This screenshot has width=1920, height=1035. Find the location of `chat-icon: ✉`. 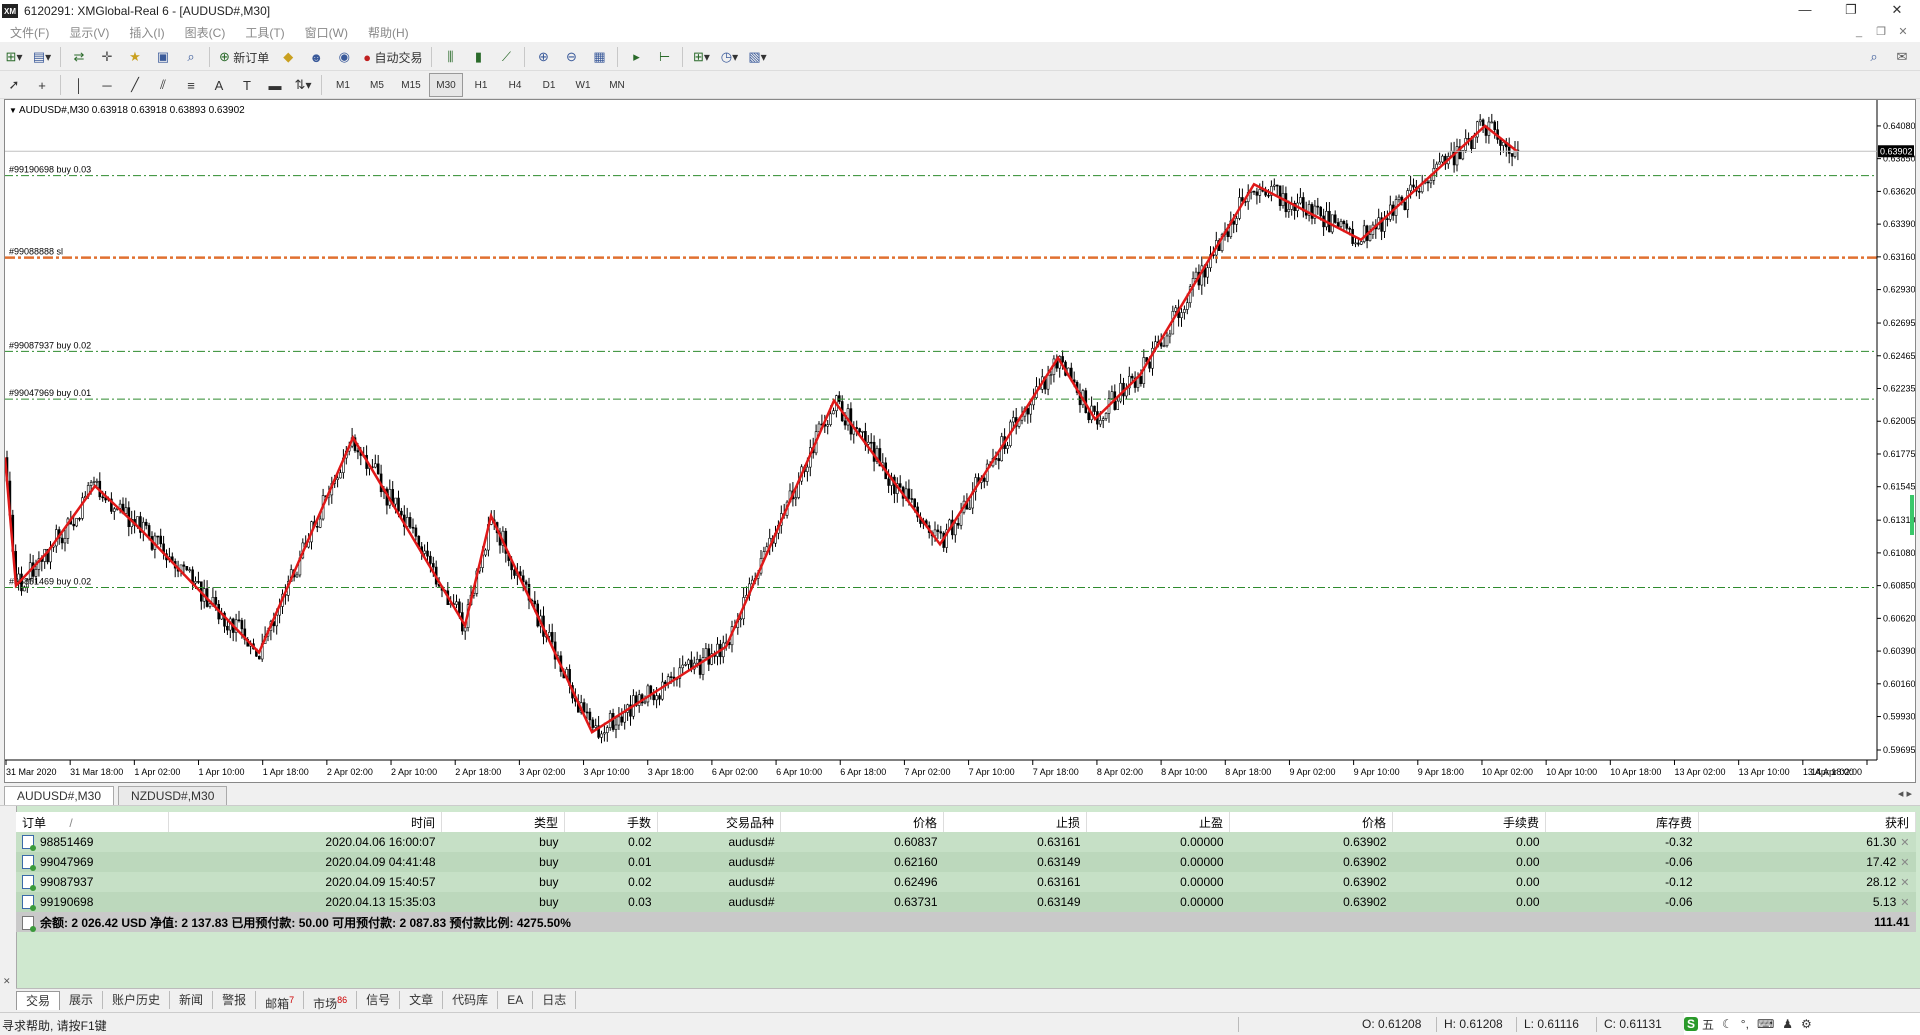

chat-icon: ✉ is located at coordinates (1902, 57).